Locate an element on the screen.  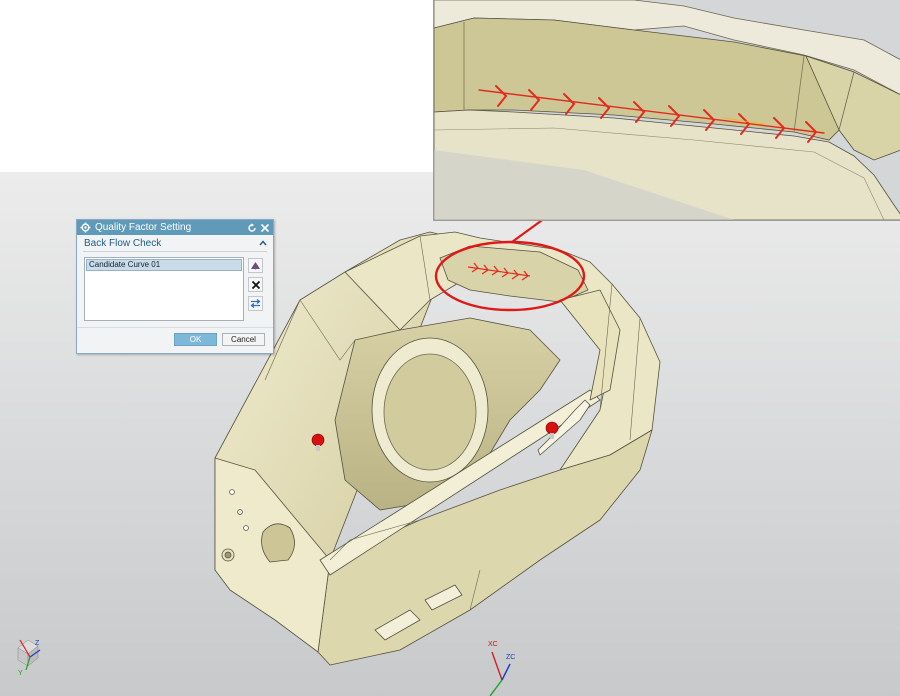
gear-icon is located at coordinates (85, 227).